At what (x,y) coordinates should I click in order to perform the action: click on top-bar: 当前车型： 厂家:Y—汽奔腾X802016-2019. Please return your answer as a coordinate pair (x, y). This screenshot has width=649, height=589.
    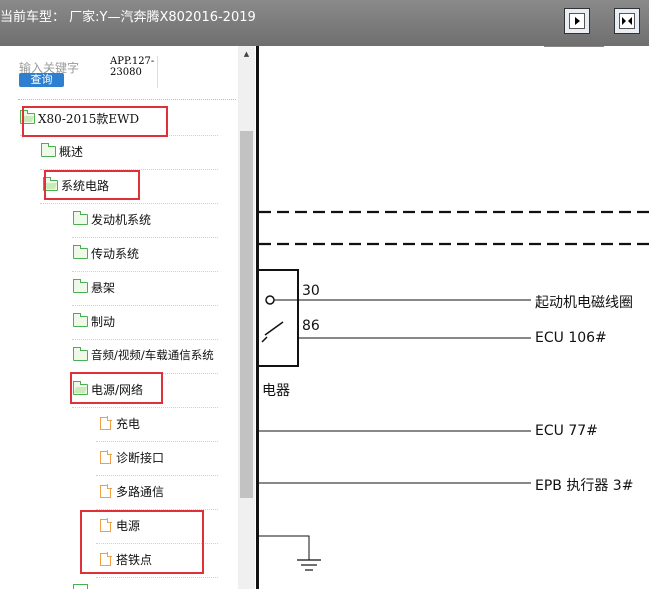
    Looking at the image, I should click on (324, 23).